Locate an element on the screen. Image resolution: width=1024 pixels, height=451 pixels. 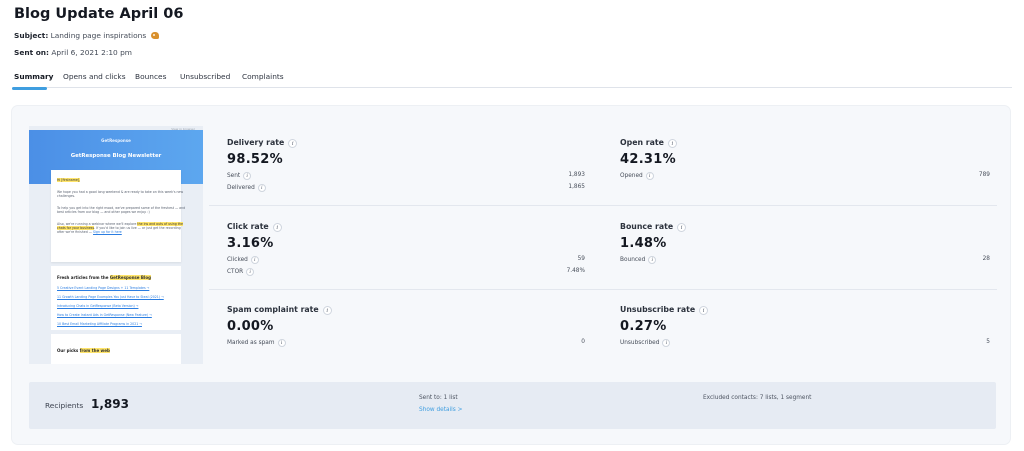
metric-label: Delivery rate is located at coordinates (256, 142).